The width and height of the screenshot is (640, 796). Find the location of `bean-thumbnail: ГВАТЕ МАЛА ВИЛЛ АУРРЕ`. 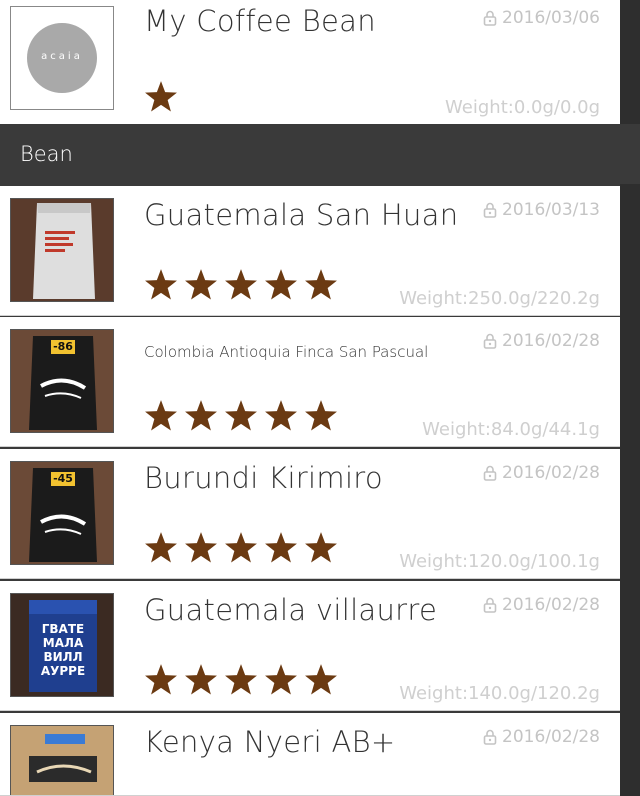

bean-thumbnail: ГВАТЕ МАЛА ВИЛЛ АУРРЕ is located at coordinates (62, 645).